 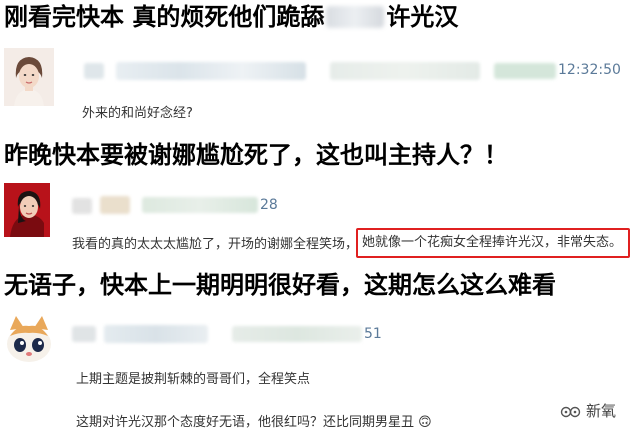 I want to click on headline-1-redacted, so click(x=355, y=17).